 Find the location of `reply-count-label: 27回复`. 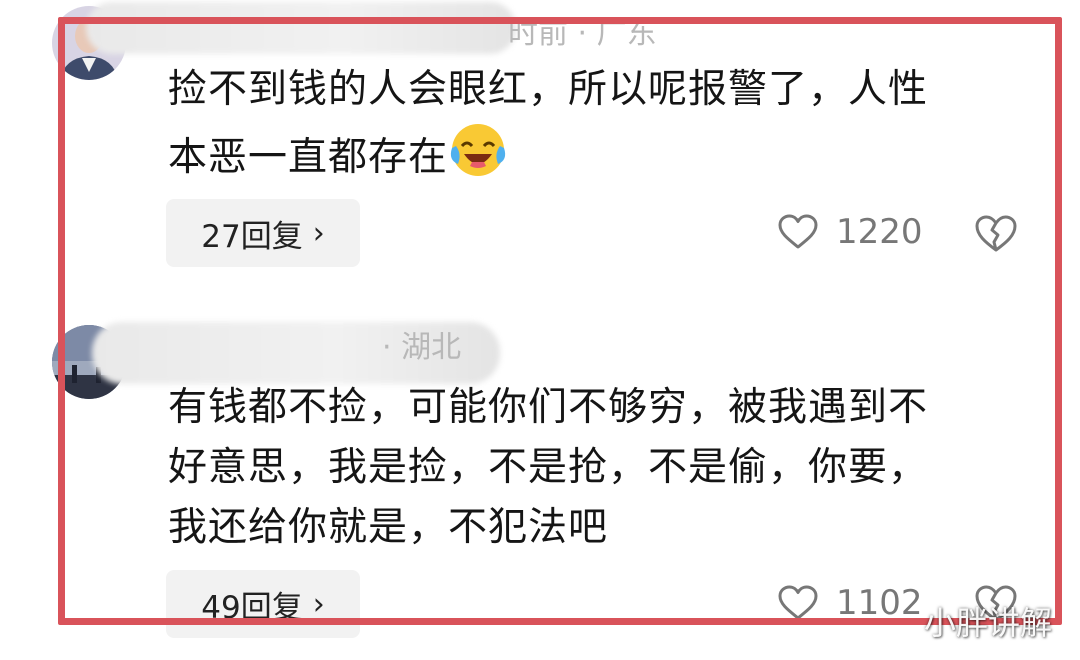

reply-count-label: 27回复 is located at coordinates (252, 236).